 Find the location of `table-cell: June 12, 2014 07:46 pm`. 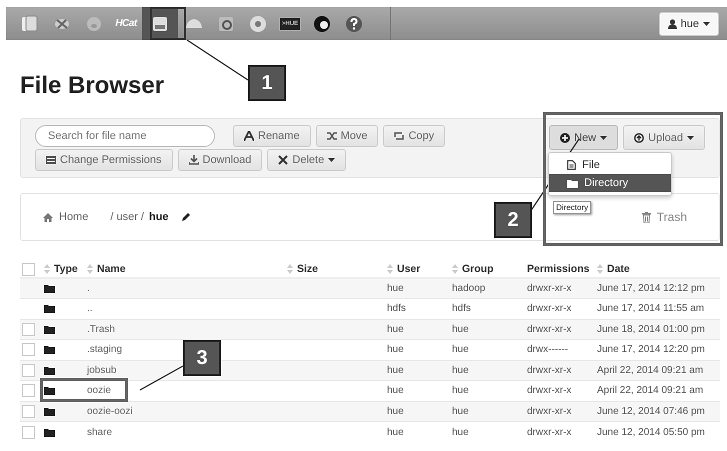

table-cell: June 12, 2014 07:46 pm is located at coordinates (651, 411).